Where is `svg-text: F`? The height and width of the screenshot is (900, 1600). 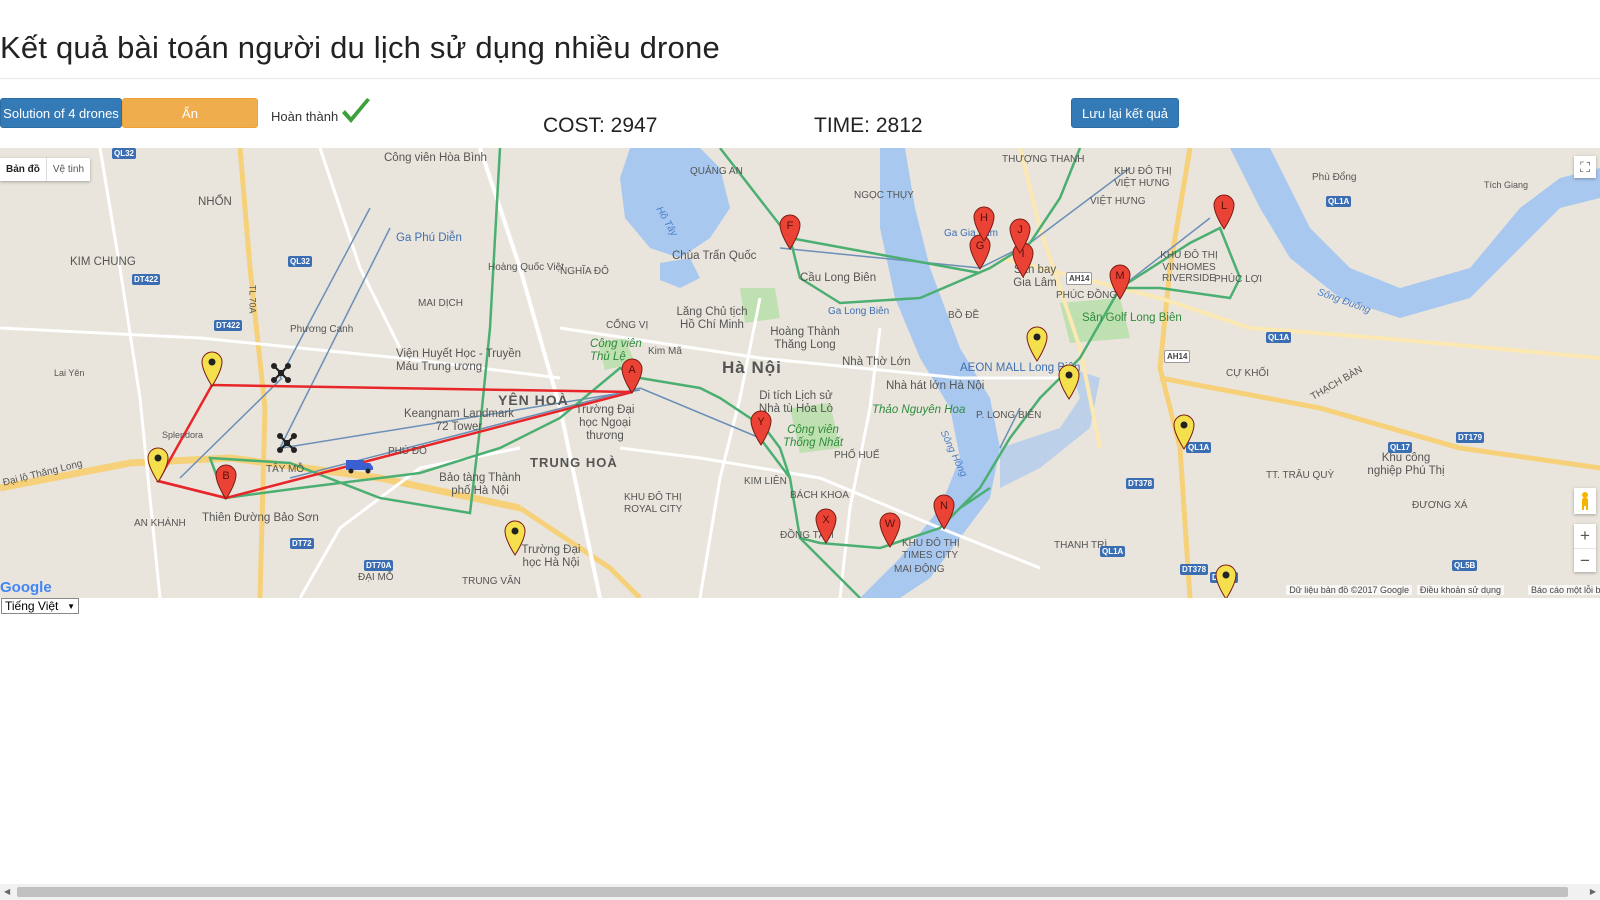
svg-text: F is located at coordinates (790, 226).